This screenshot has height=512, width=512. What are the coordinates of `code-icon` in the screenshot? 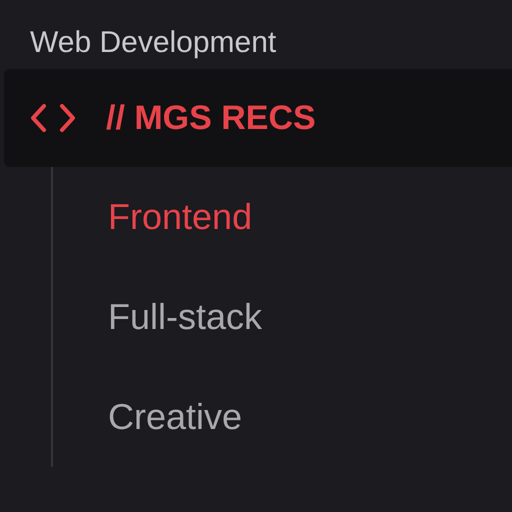 It's located at (53, 118).